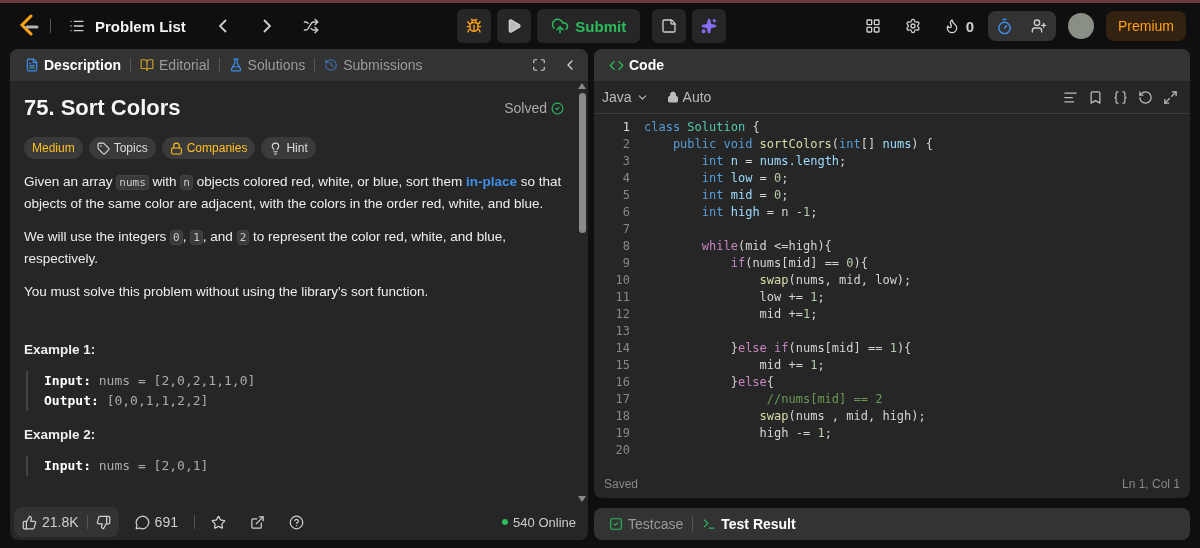 Image resolution: width=1200 pixels, height=548 pixels. Describe the element at coordinates (1070, 97) in the screenshot. I see `format-icon` at that location.